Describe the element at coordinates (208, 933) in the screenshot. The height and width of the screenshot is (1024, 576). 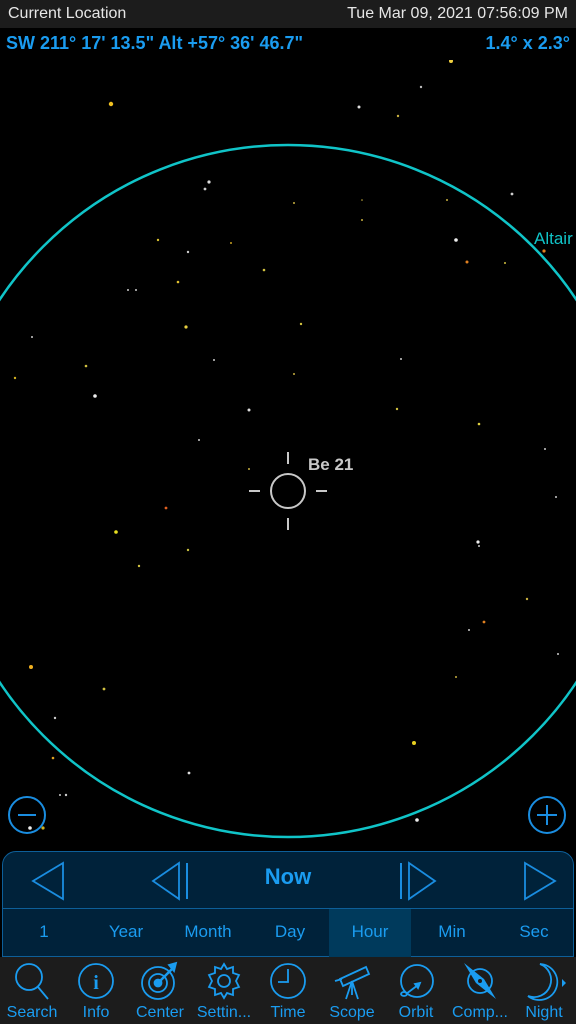
I see `unit-month: Month` at that location.